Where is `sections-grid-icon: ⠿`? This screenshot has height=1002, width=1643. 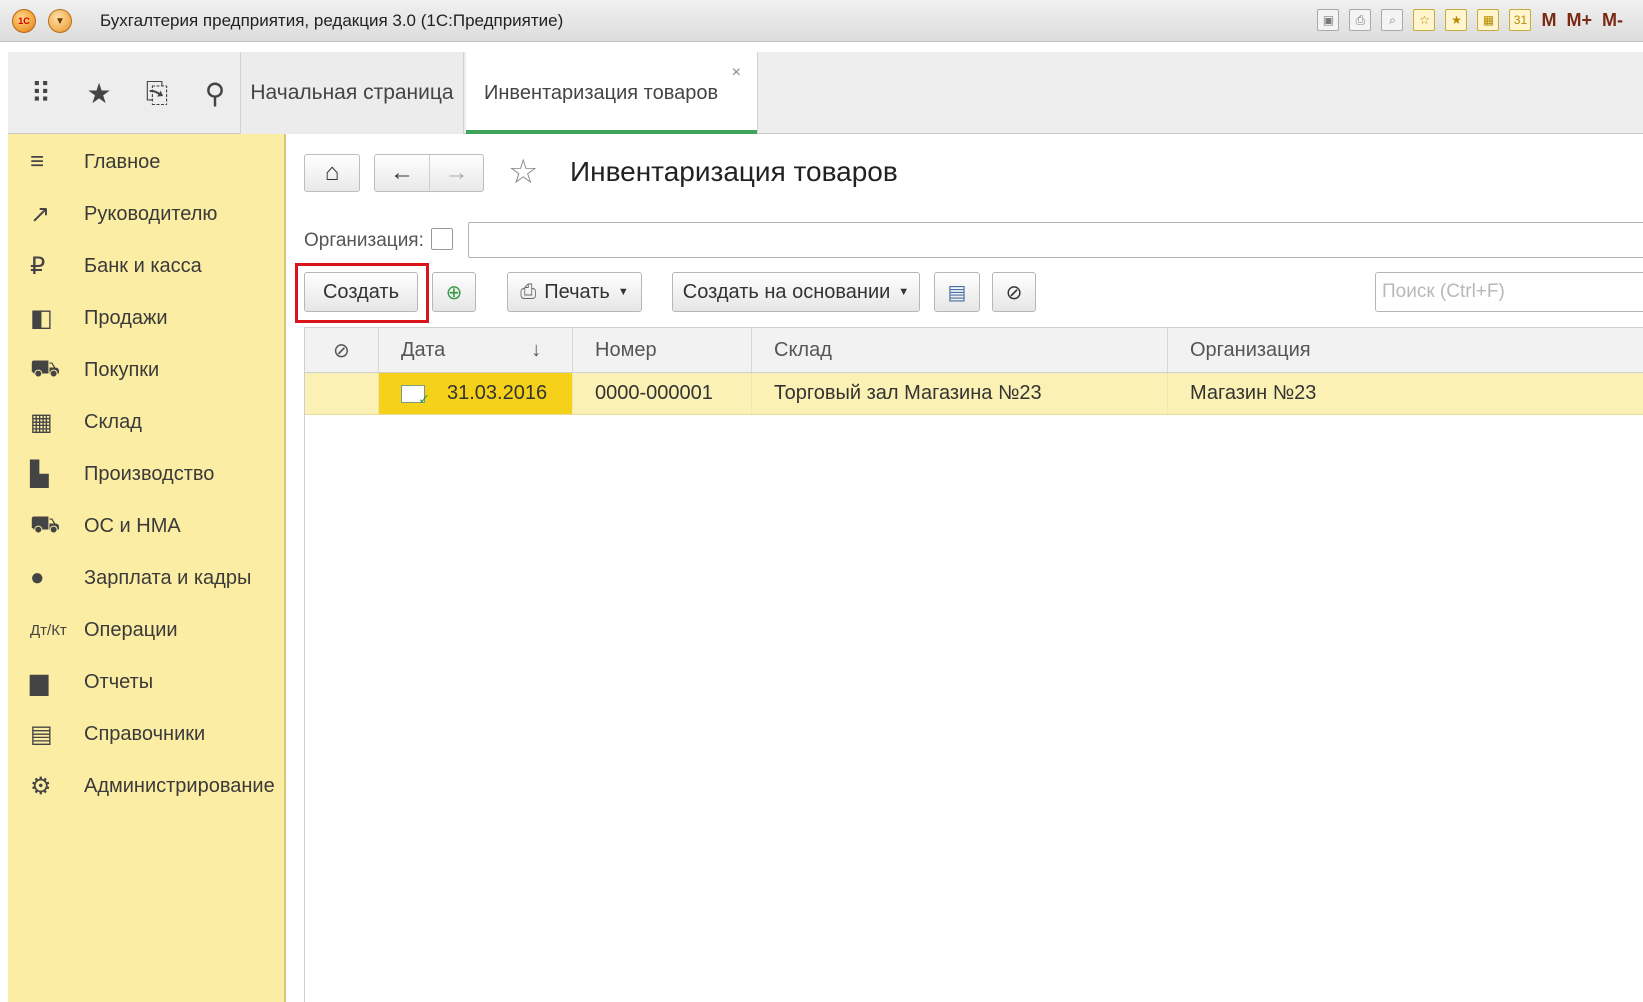 sections-grid-icon: ⠿ is located at coordinates (41, 93).